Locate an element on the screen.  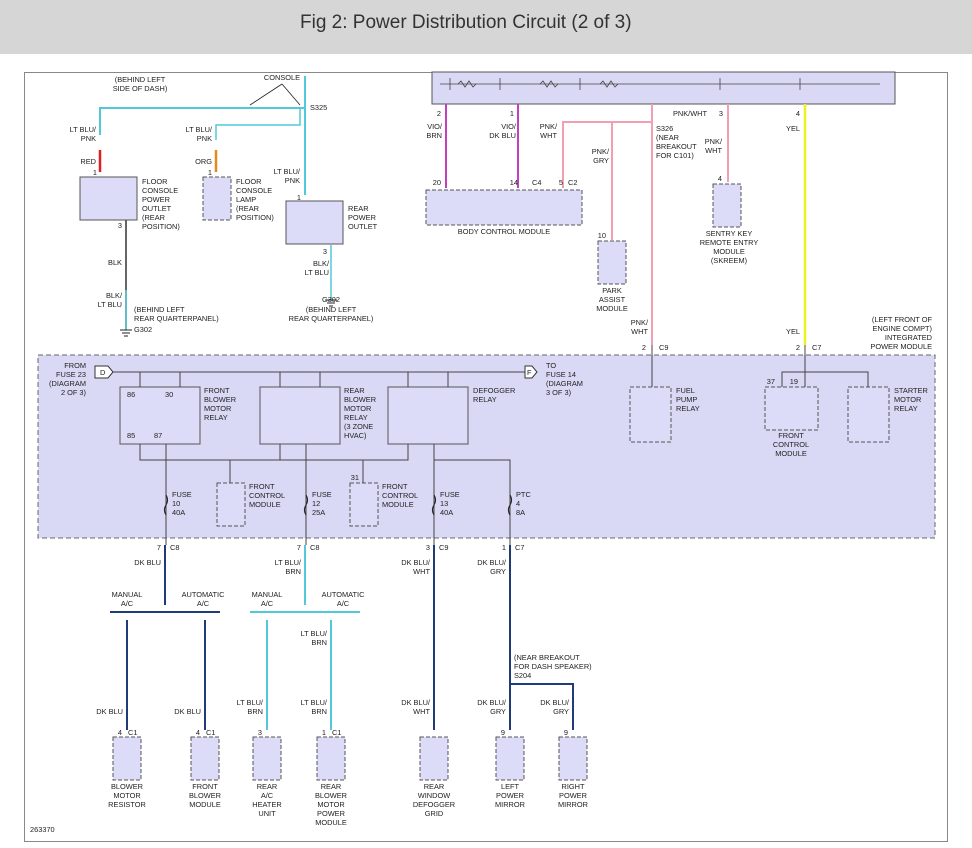
label-pin-1d: 1 is located at coordinates (512, 113).